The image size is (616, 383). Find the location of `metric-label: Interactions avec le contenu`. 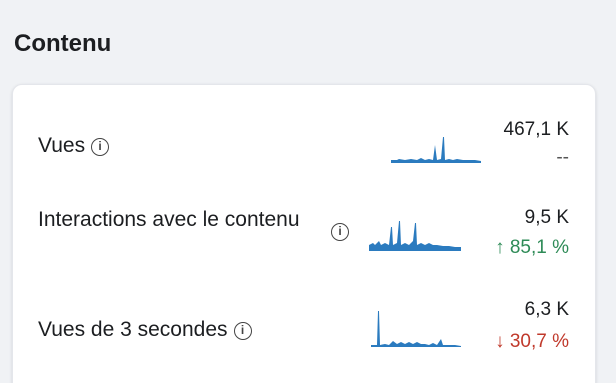

metric-label: Interactions avec le contenu is located at coordinates (169, 219).